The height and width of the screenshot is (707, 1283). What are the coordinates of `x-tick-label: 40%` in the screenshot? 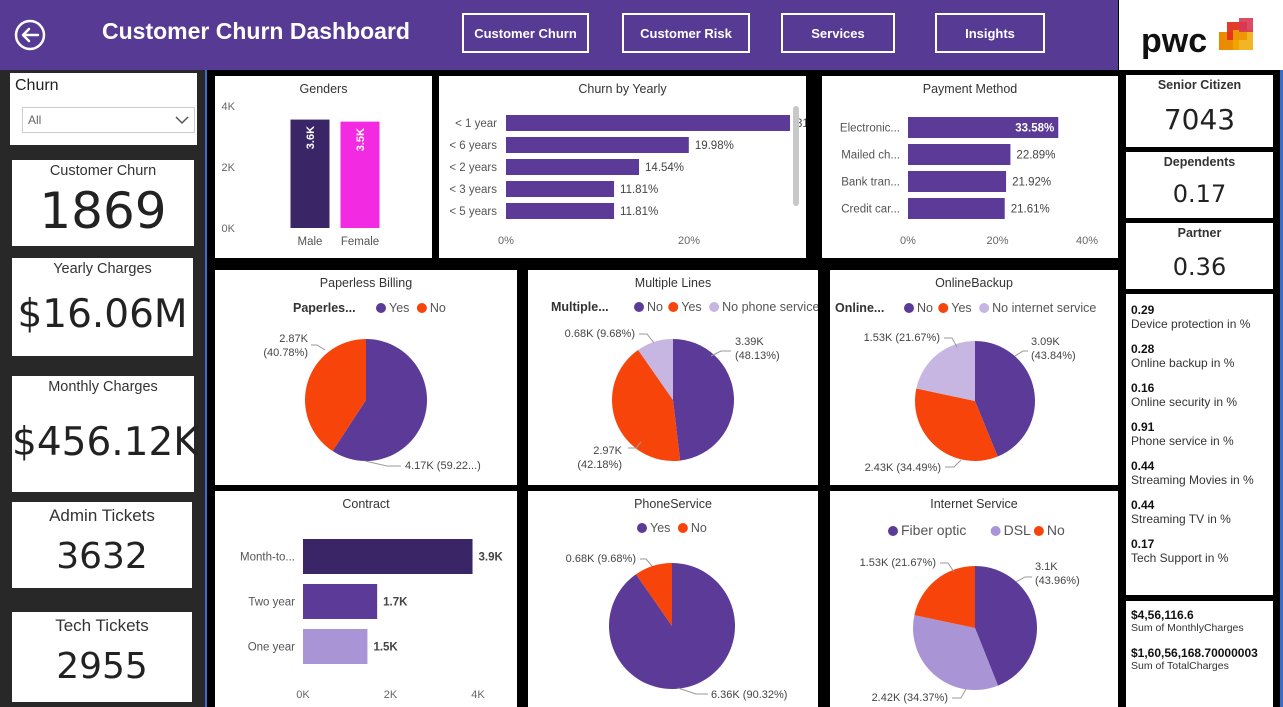 It's located at (1087, 241).